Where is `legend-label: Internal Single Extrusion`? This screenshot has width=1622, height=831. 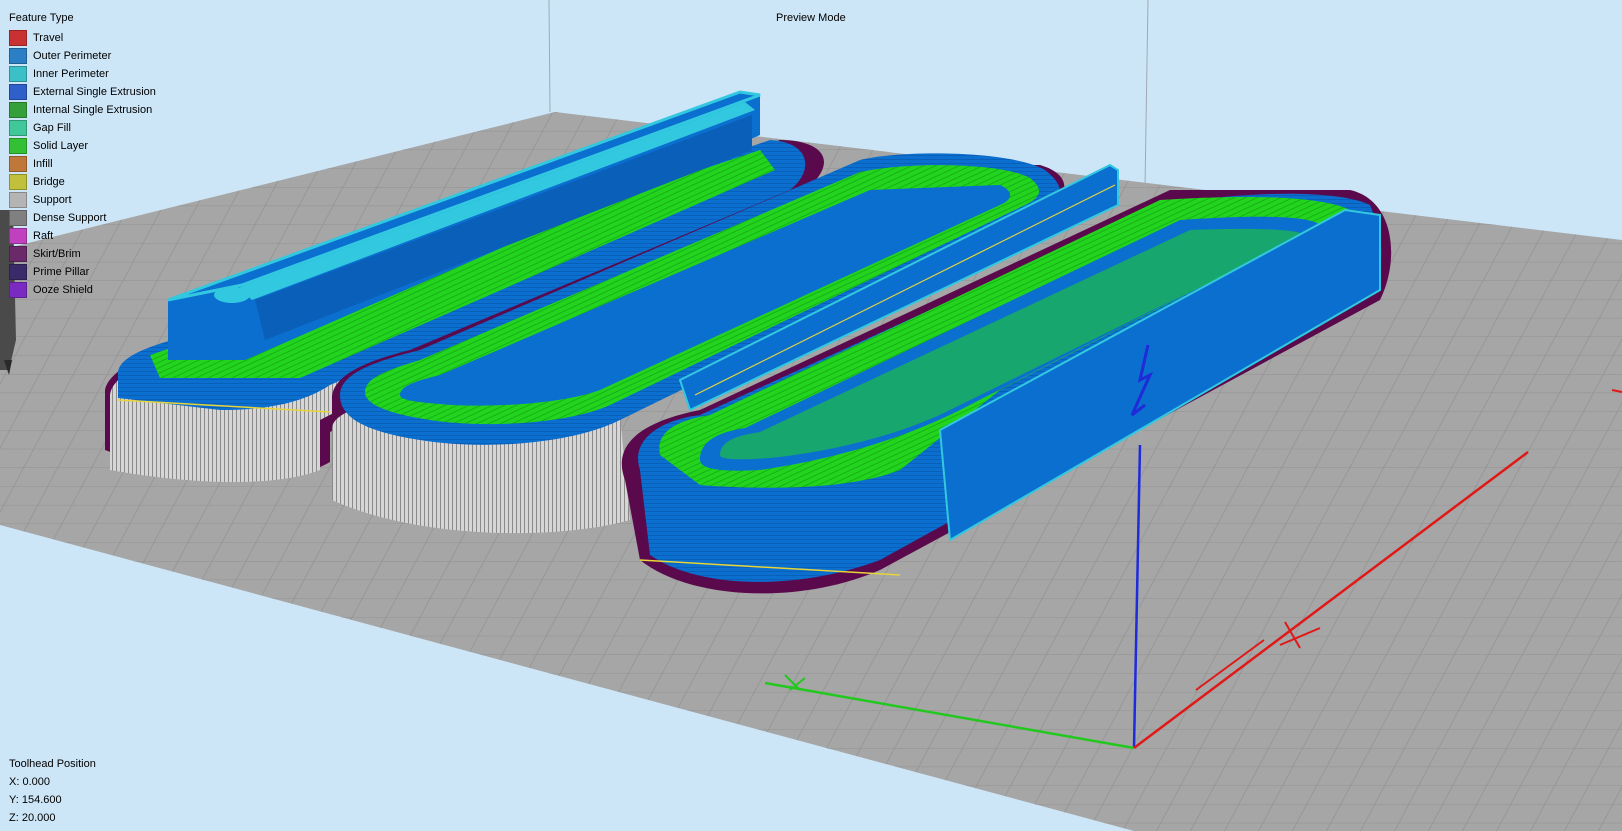 legend-label: Internal Single Extrusion is located at coordinates (93, 110).